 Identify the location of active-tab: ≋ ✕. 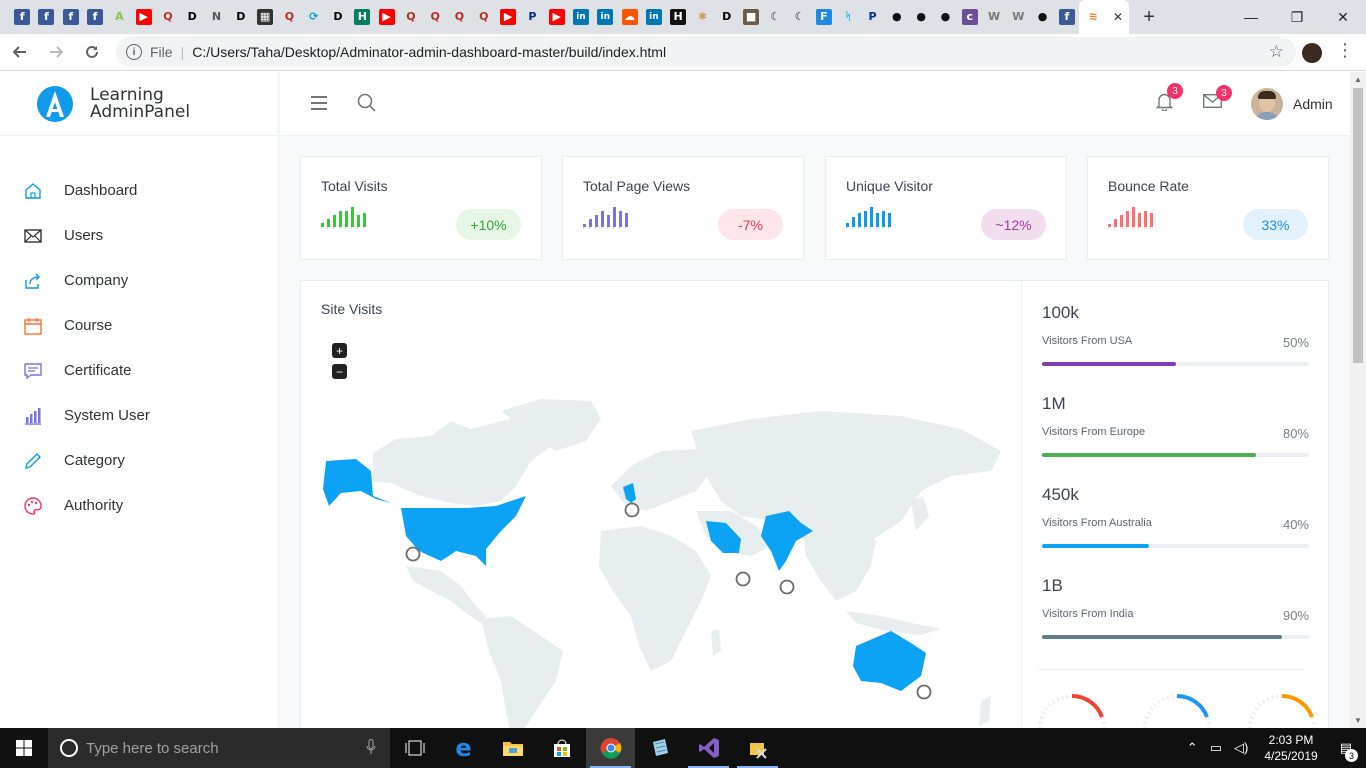
(1104, 17).